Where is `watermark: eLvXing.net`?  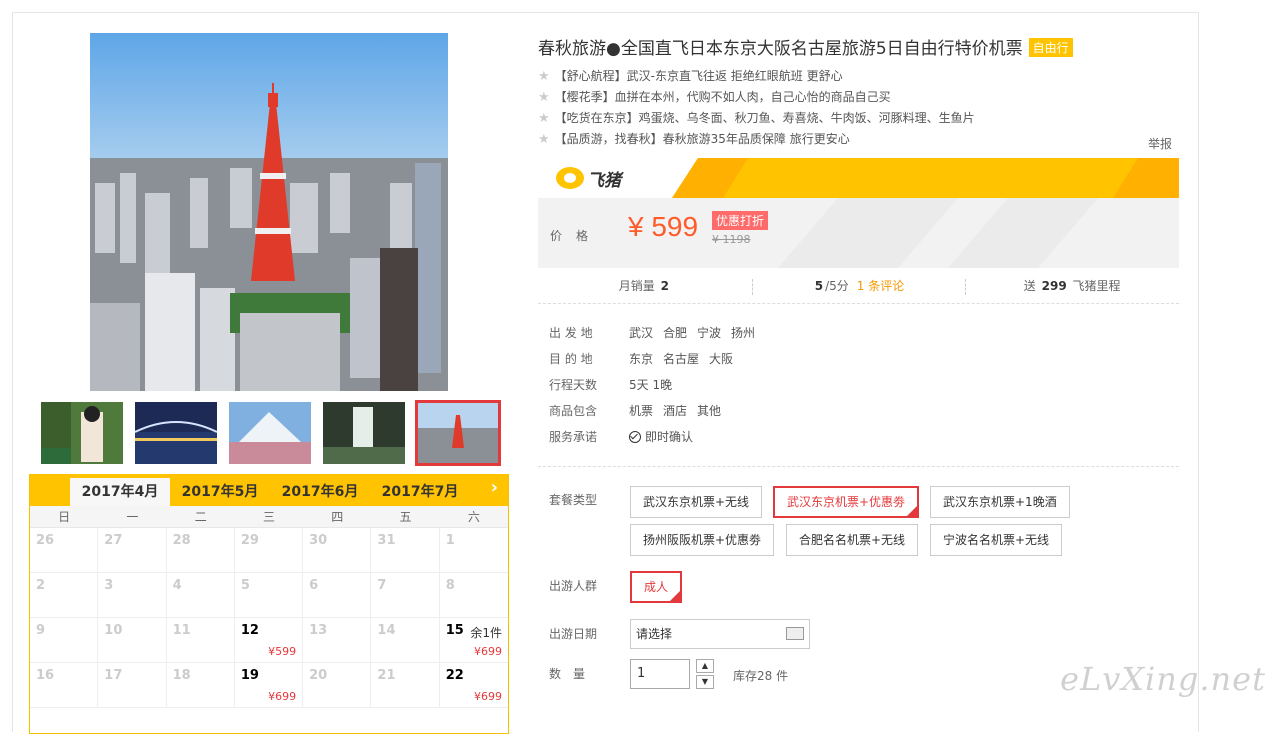
watermark: eLvXing.net is located at coordinates (1162, 679).